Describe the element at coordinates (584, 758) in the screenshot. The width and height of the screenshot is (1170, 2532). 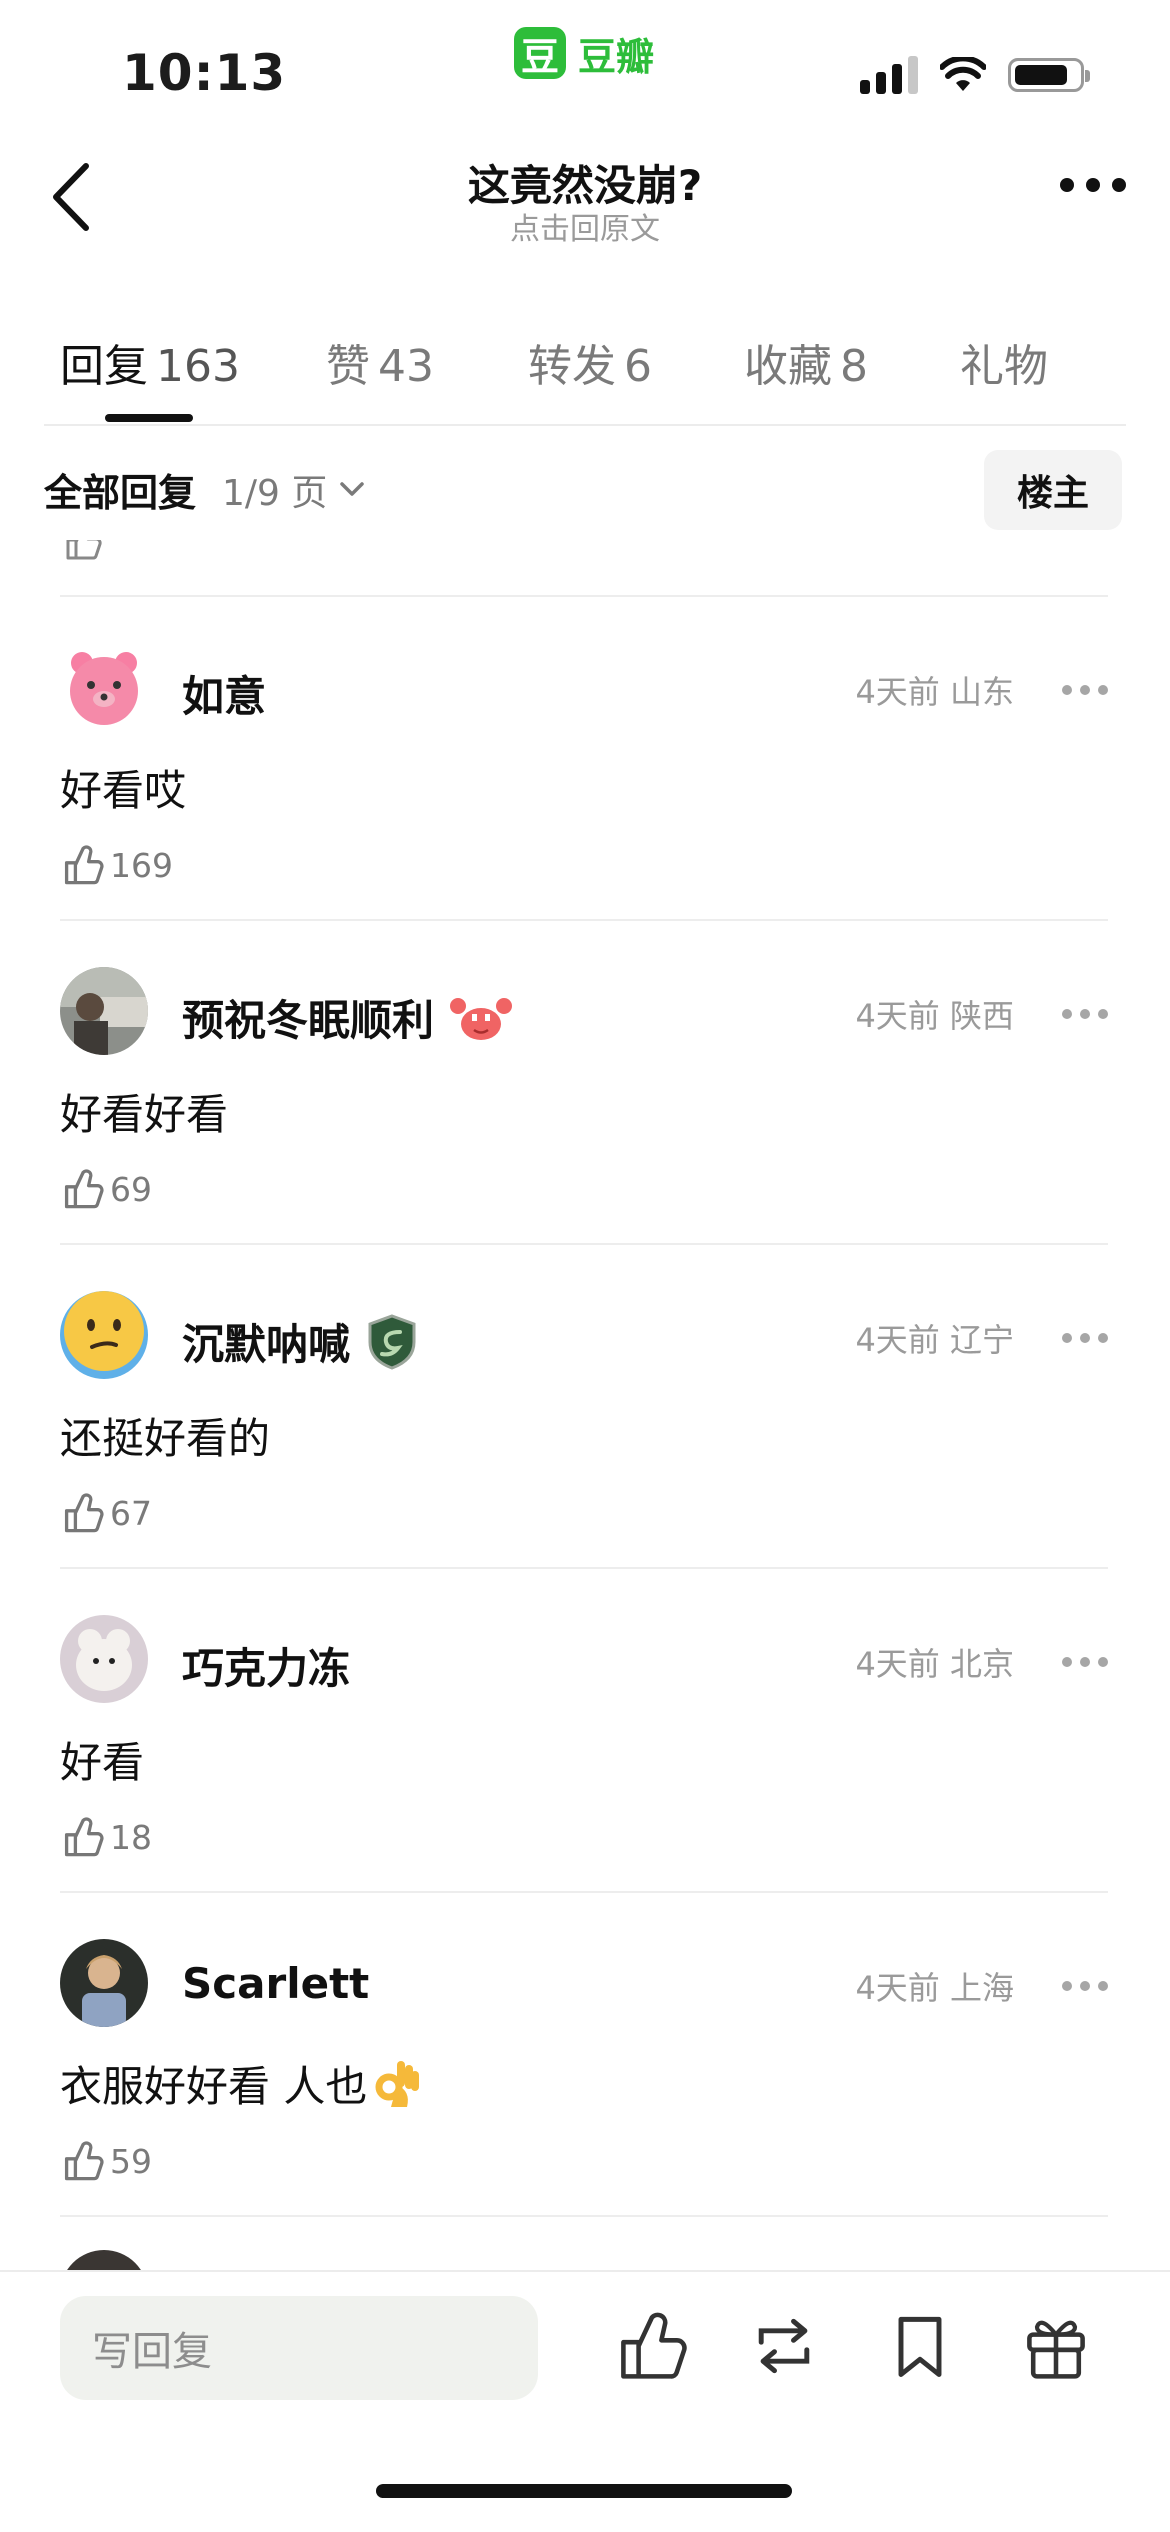
I see `comment-item: 如意 4天前 山东 好看哎 169` at that location.